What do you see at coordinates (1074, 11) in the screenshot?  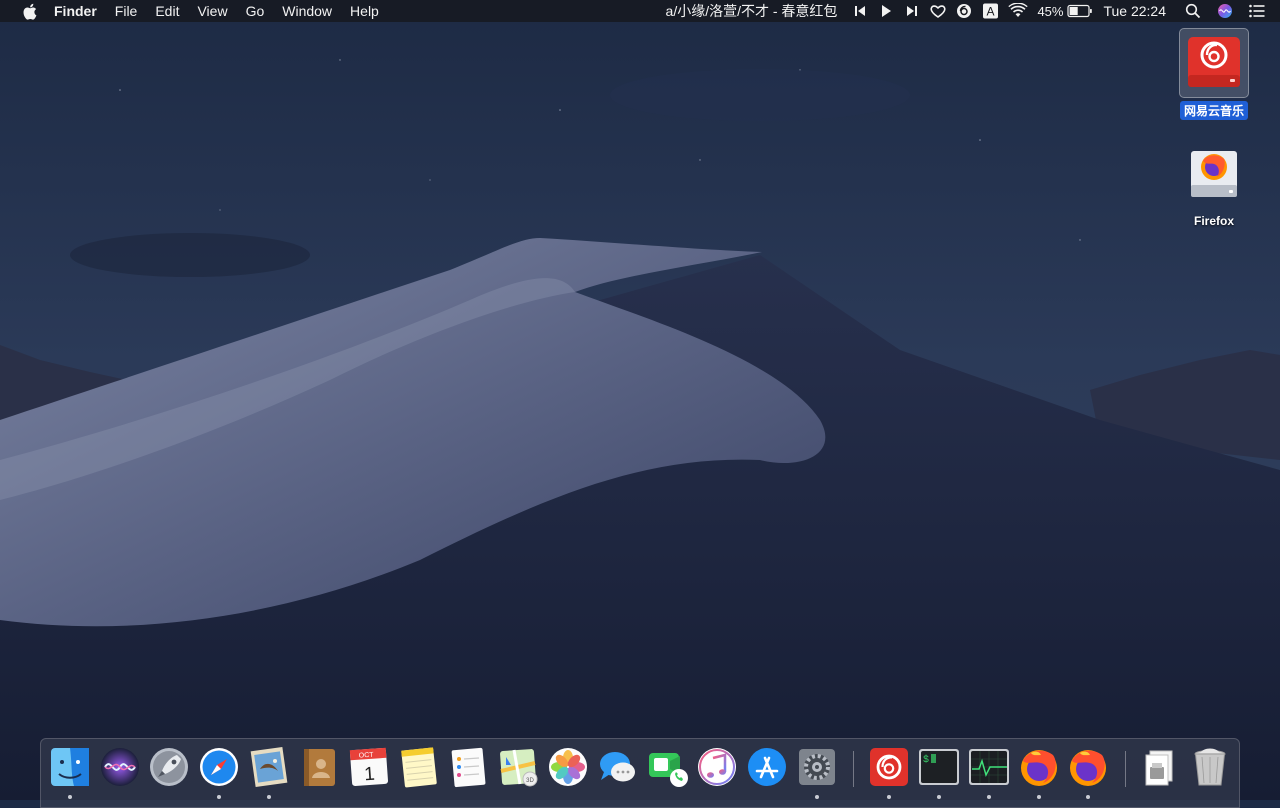 I see `battery-fill` at bounding box center [1074, 11].